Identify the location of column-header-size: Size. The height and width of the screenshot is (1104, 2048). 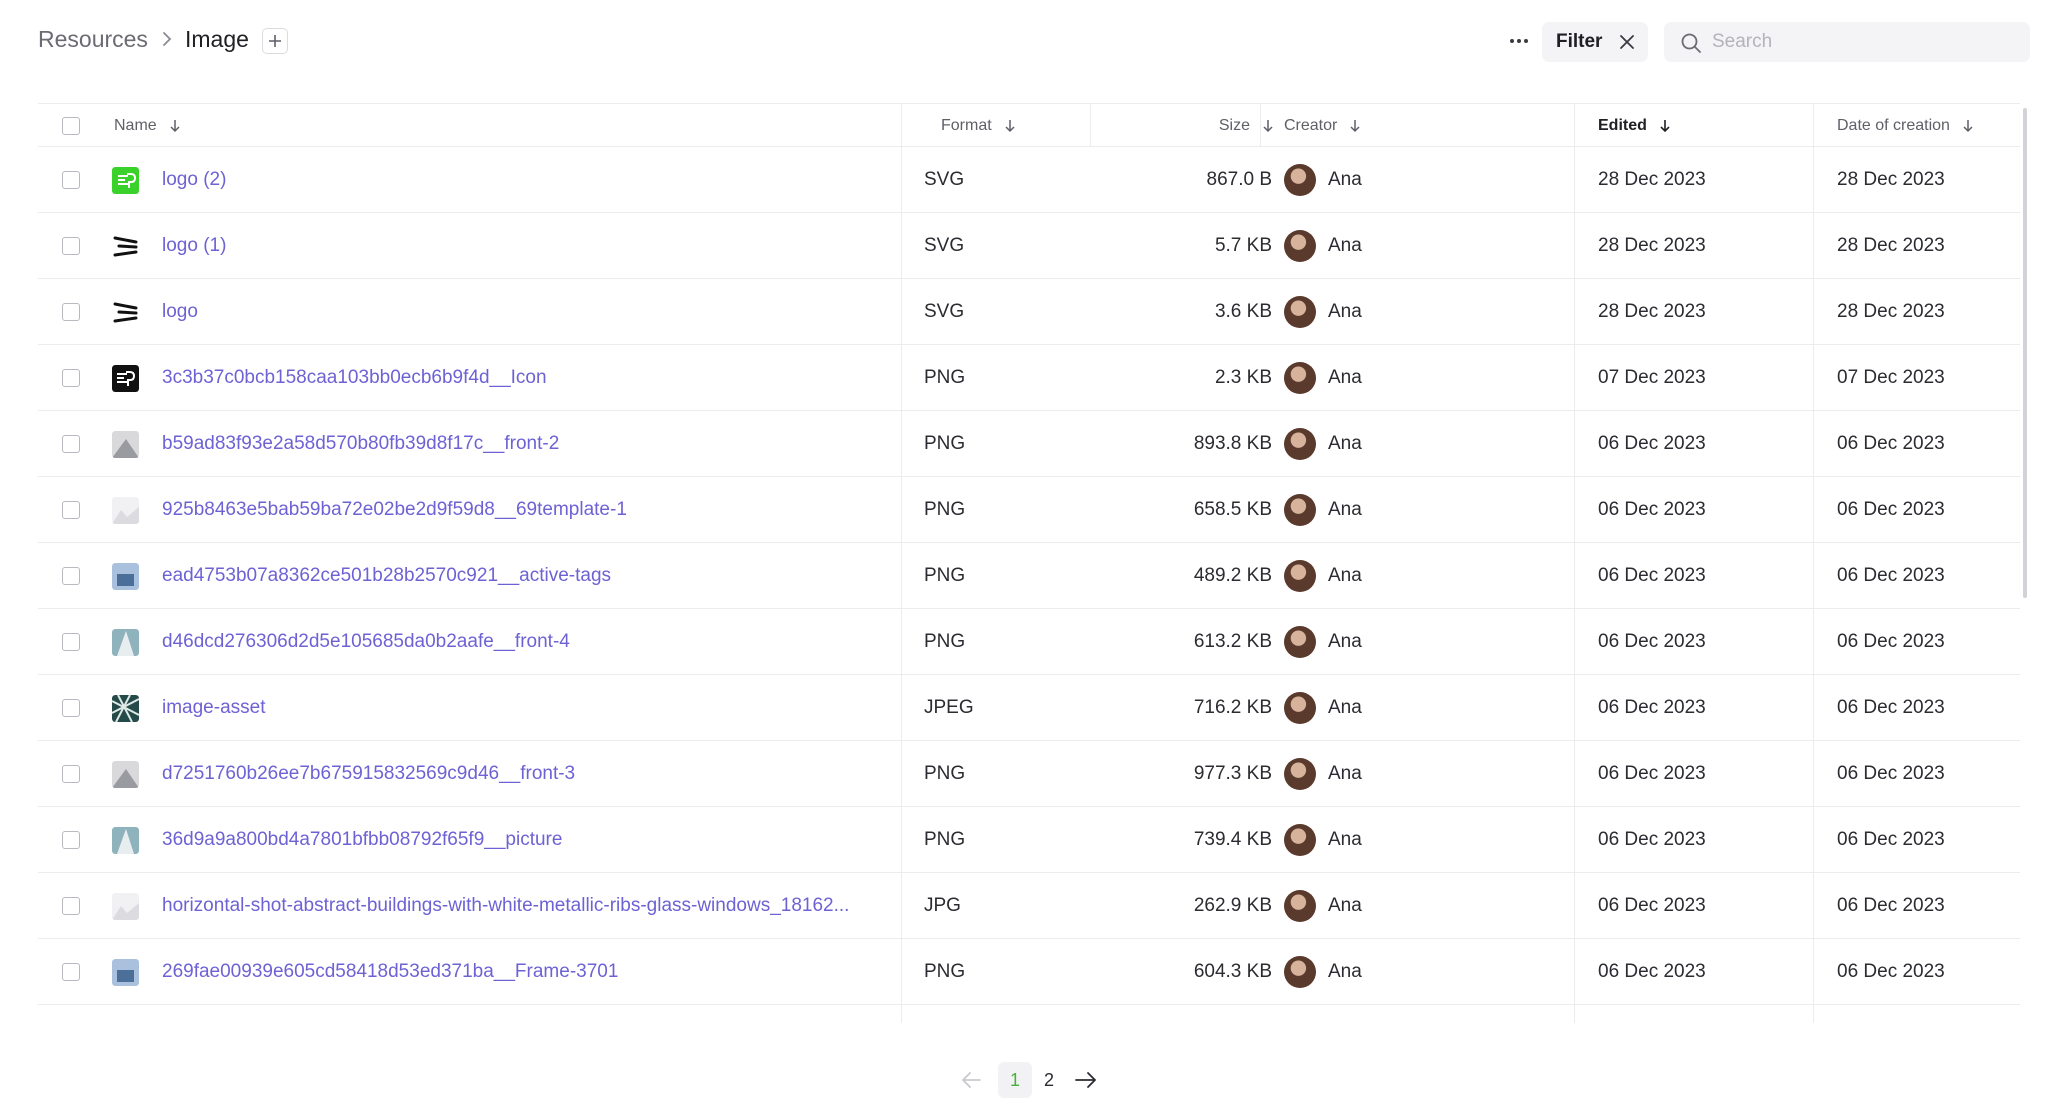
(1202, 126).